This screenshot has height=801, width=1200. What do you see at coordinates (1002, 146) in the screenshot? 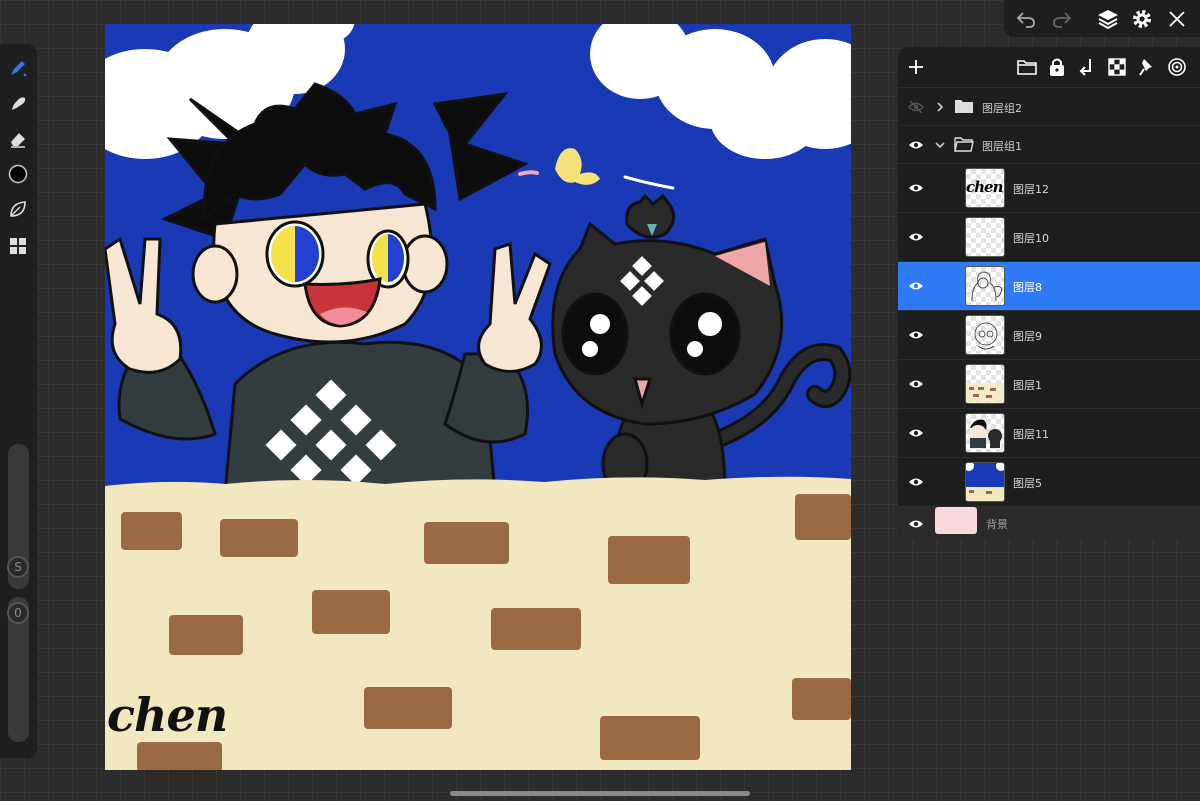
I see `layer-group-label: 图层组1` at bounding box center [1002, 146].